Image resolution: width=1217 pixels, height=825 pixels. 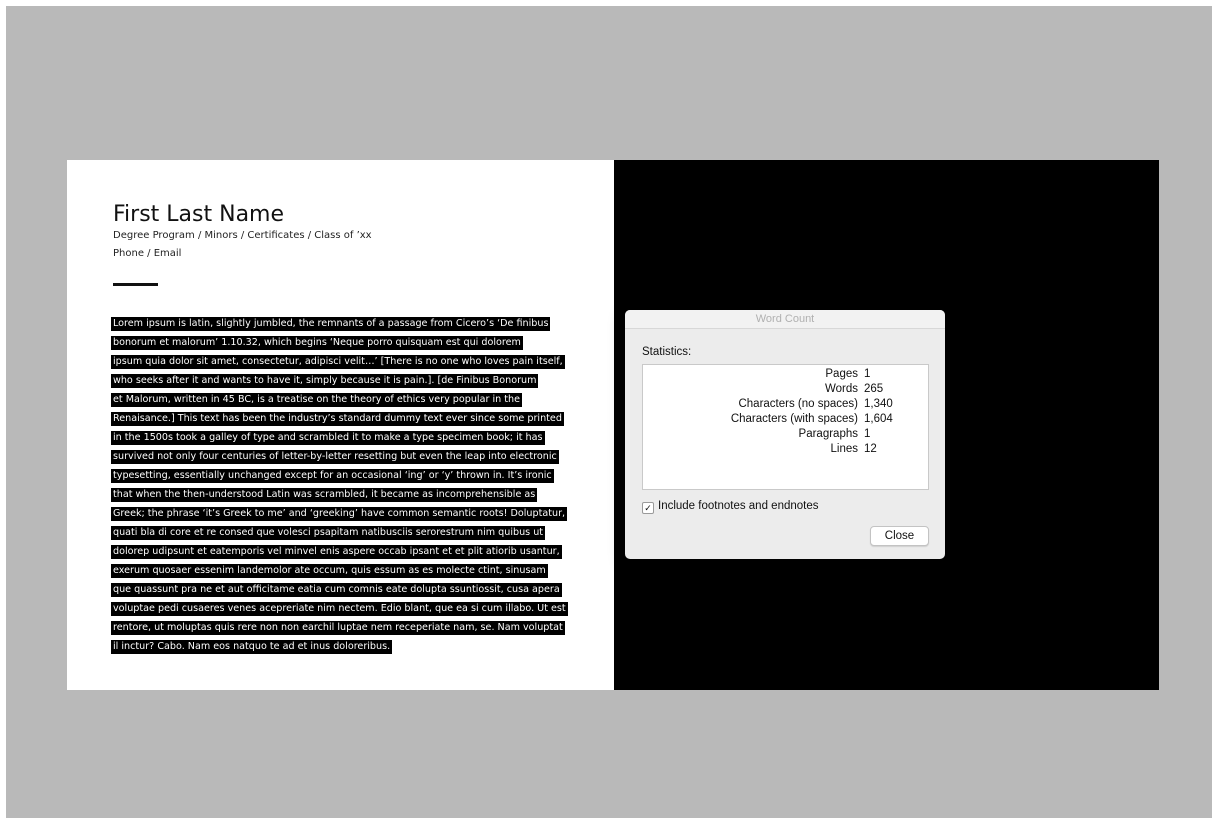 I want to click on stat-row-characters-with-spaces: Characters (with spaces) 1,604, so click(x=785, y=420).